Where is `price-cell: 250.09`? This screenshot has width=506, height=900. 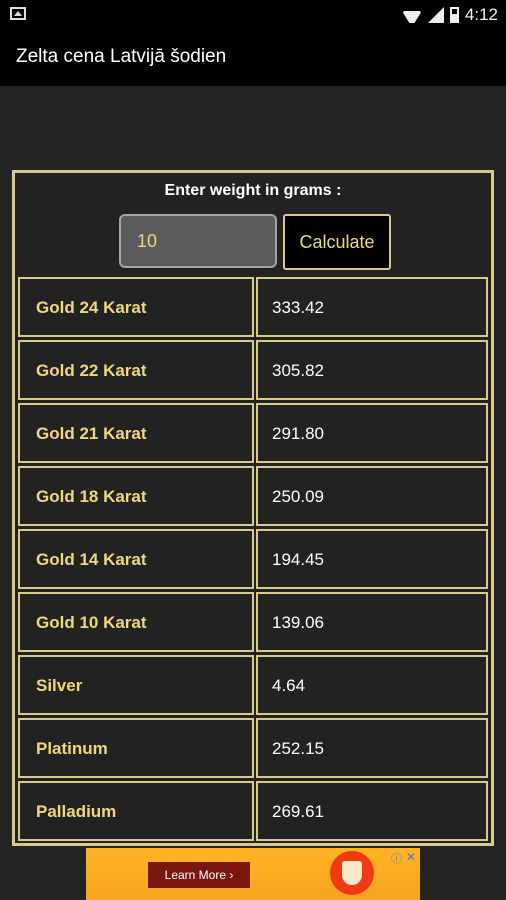 price-cell: 250.09 is located at coordinates (372, 496).